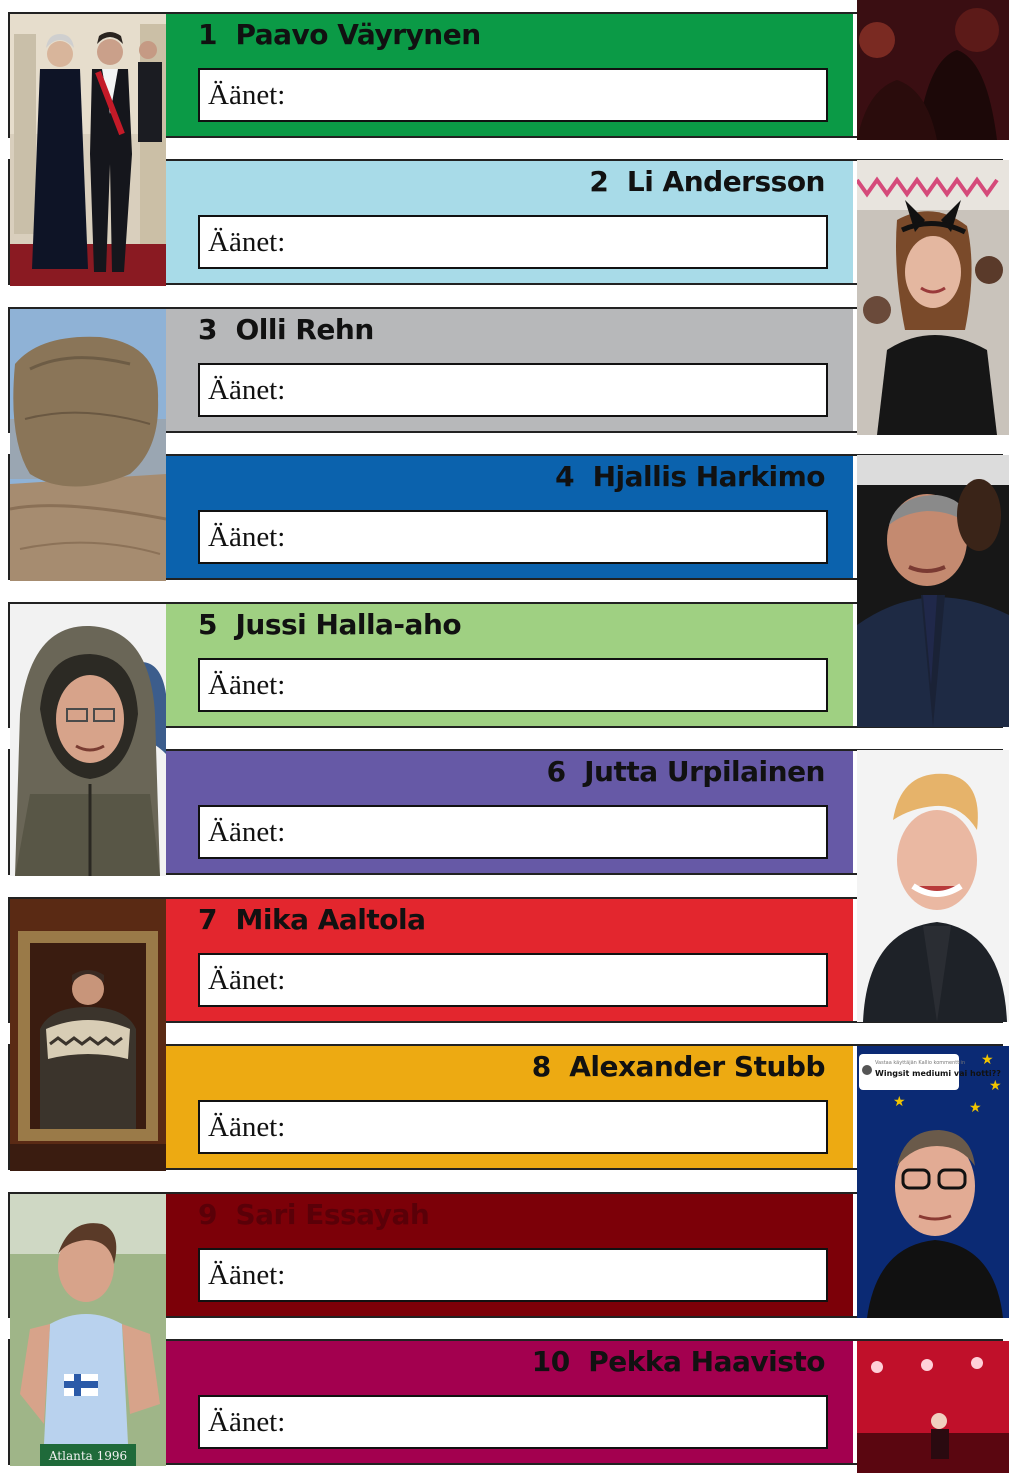 Image resolution: width=1009 pixels, height=1473 pixels. What do you see at coordinates (933, 297) in the screenshot?
I see `cat-ears-woman-photo` at bounding box center [933, 297].